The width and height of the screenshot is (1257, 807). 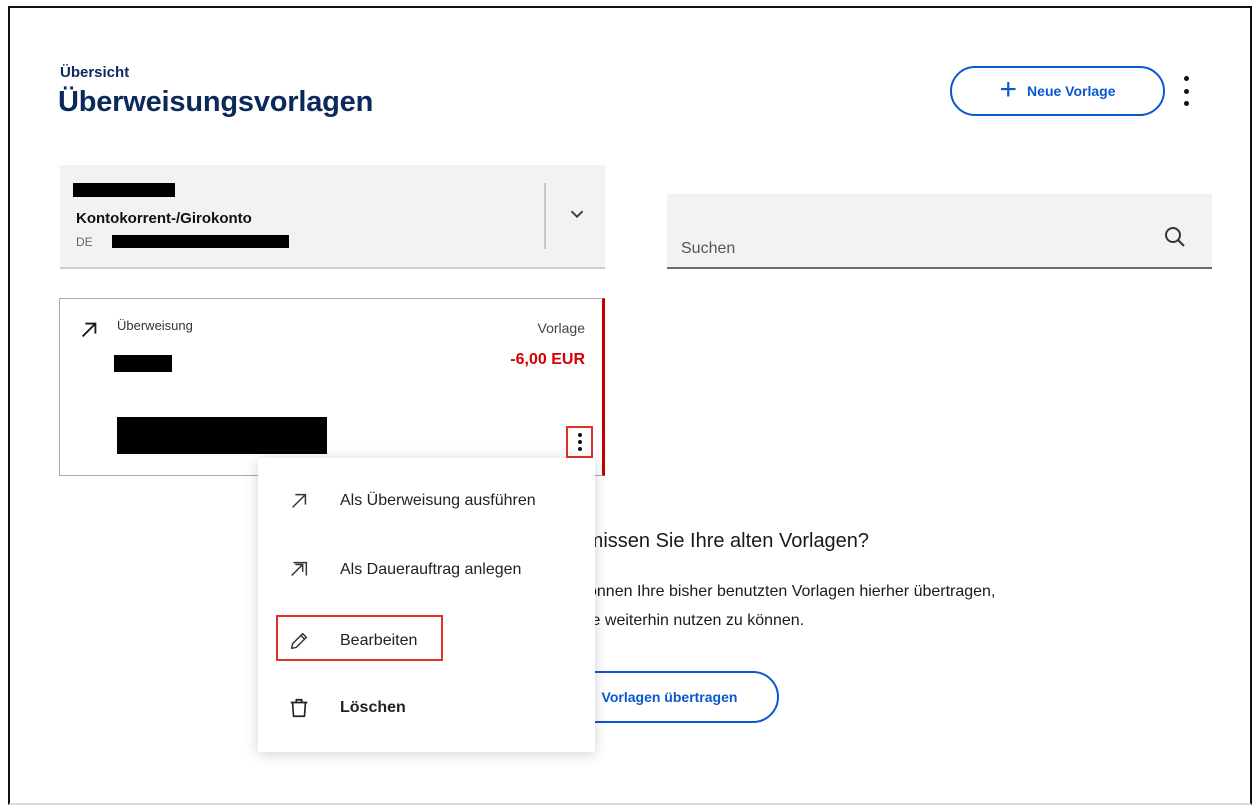 What do you see at coordinates (577, 214) in the screenshot?
I see `chevron-down-icon` at bounding box center [577, 214].